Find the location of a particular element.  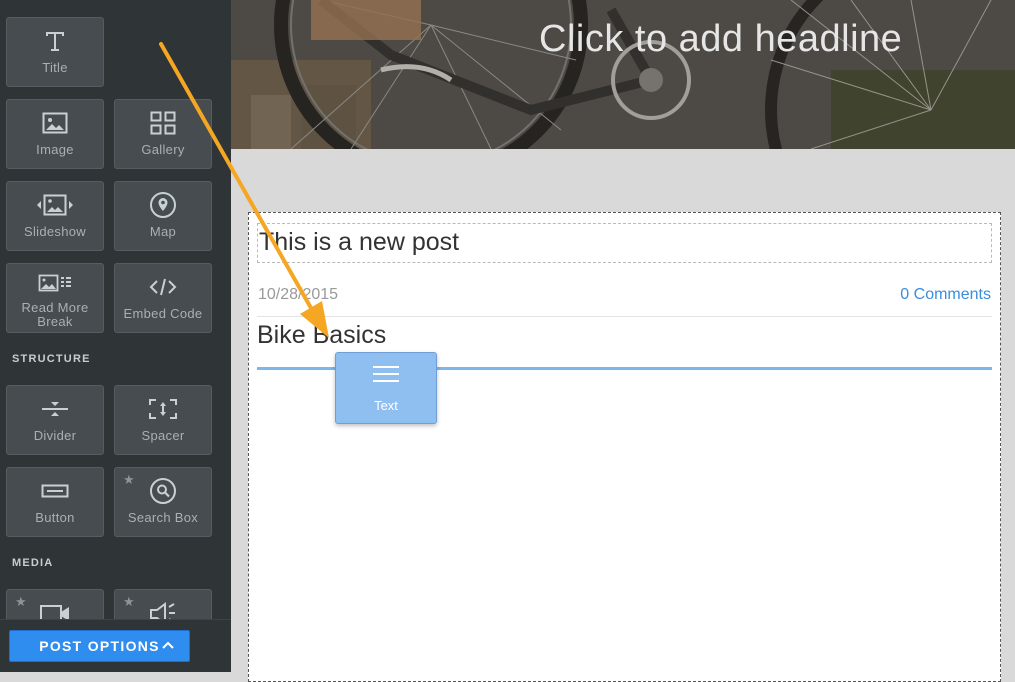

hero-headline: Click to add headline is located at coordinates (720, 39).